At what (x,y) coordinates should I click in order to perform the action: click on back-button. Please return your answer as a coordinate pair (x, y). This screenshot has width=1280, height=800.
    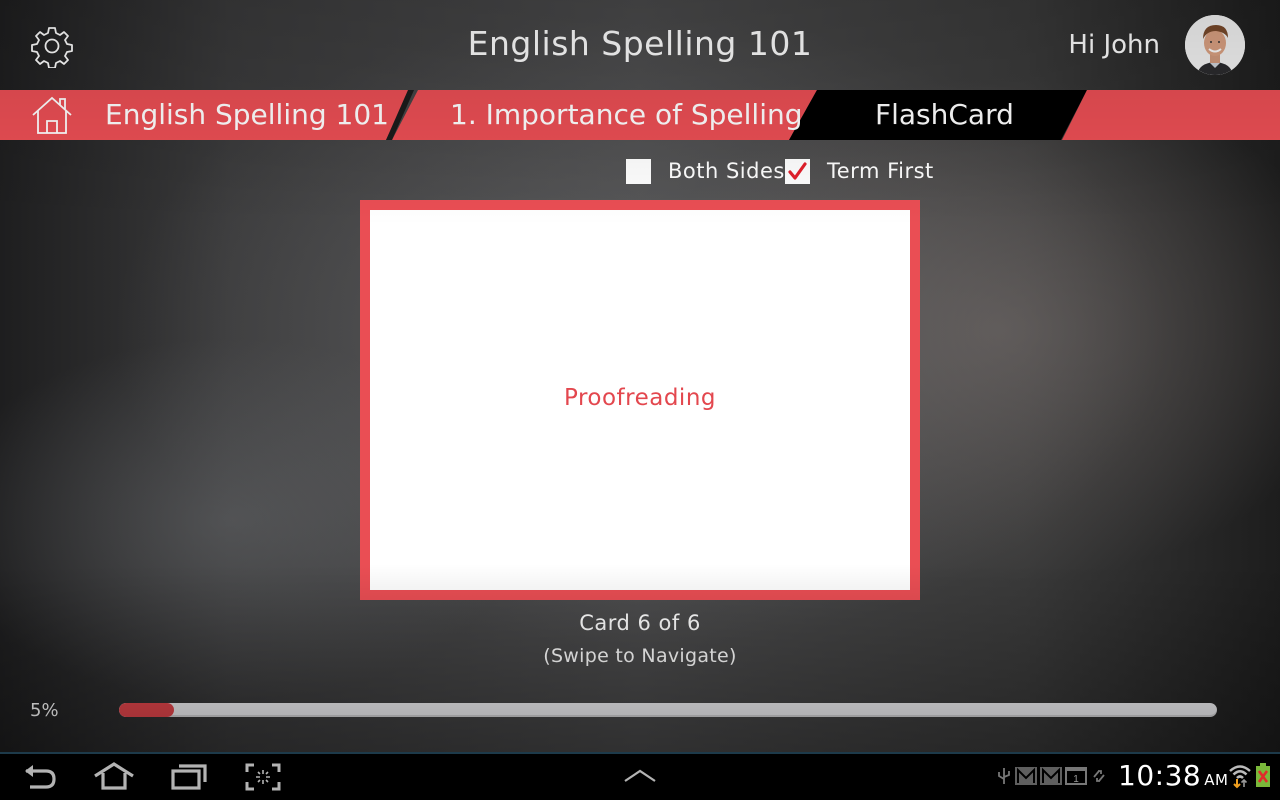
    Looking at the image, I should click on (40, 777).